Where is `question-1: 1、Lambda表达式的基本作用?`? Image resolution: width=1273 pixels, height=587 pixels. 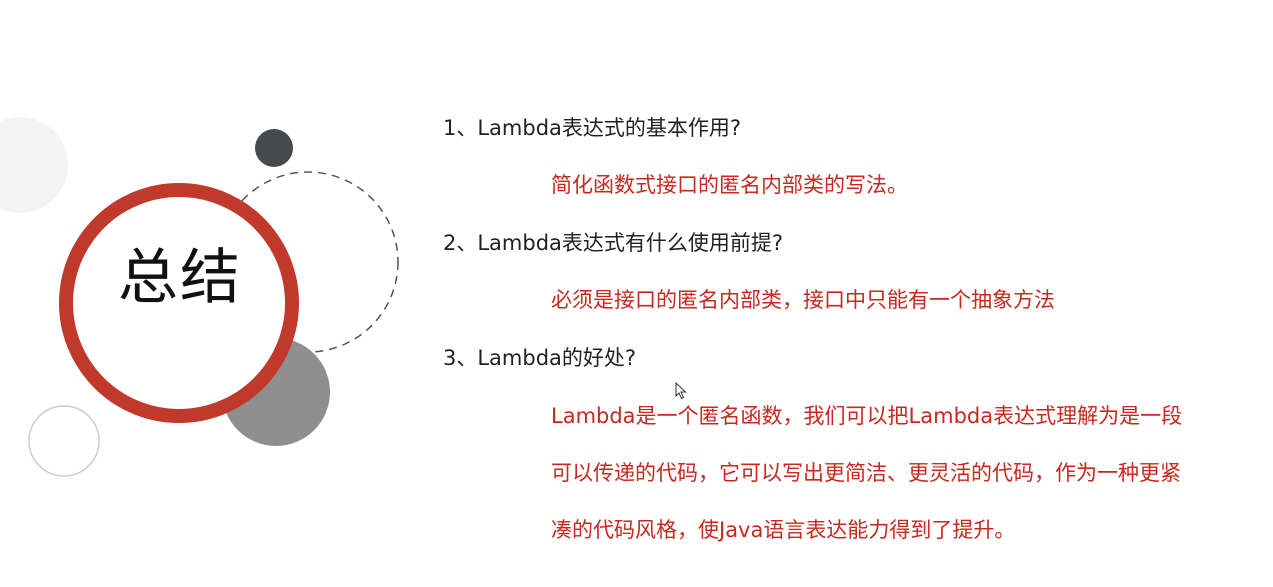 question-1: 1、Lambda表达式的基本作用? is located at coordinates (592, 128).